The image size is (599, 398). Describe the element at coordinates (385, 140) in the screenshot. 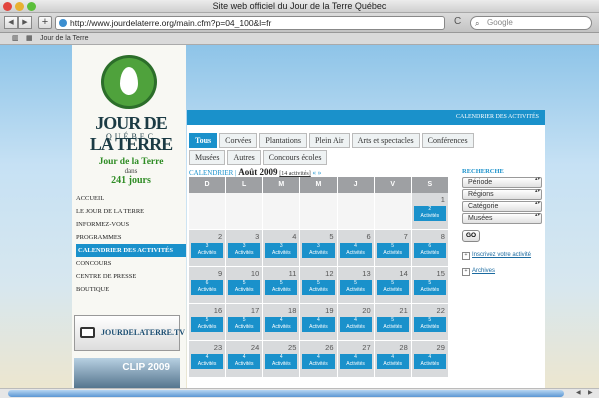

I see `tab-arts-et-spectacles: Arts et spectacles` at that location.